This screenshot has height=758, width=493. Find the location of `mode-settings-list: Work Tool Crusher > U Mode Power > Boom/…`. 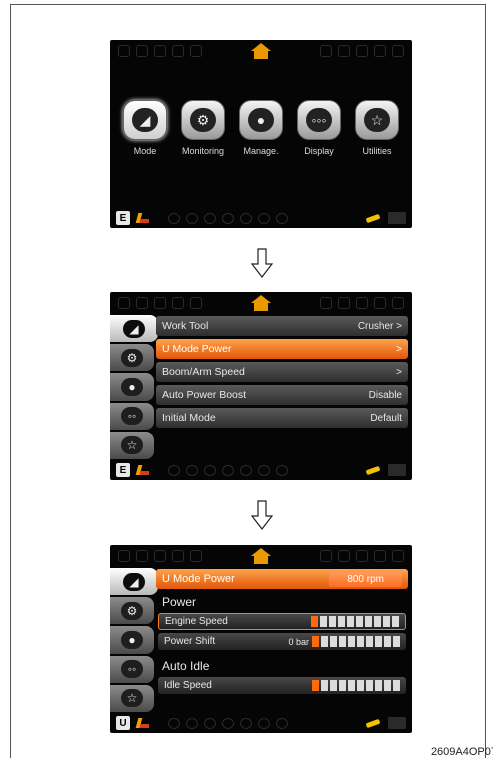

mode-settings-list: Work Tool Crusher > U Mode Power > Boom/… is located at coordinates (282, 373).